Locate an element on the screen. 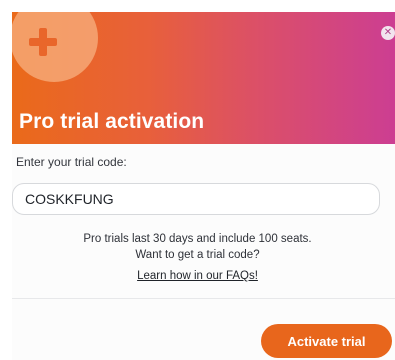 This screenshot has height=360, width=395. faq-link: Learn how in our FAQs! is located at coordinates (197, 276).